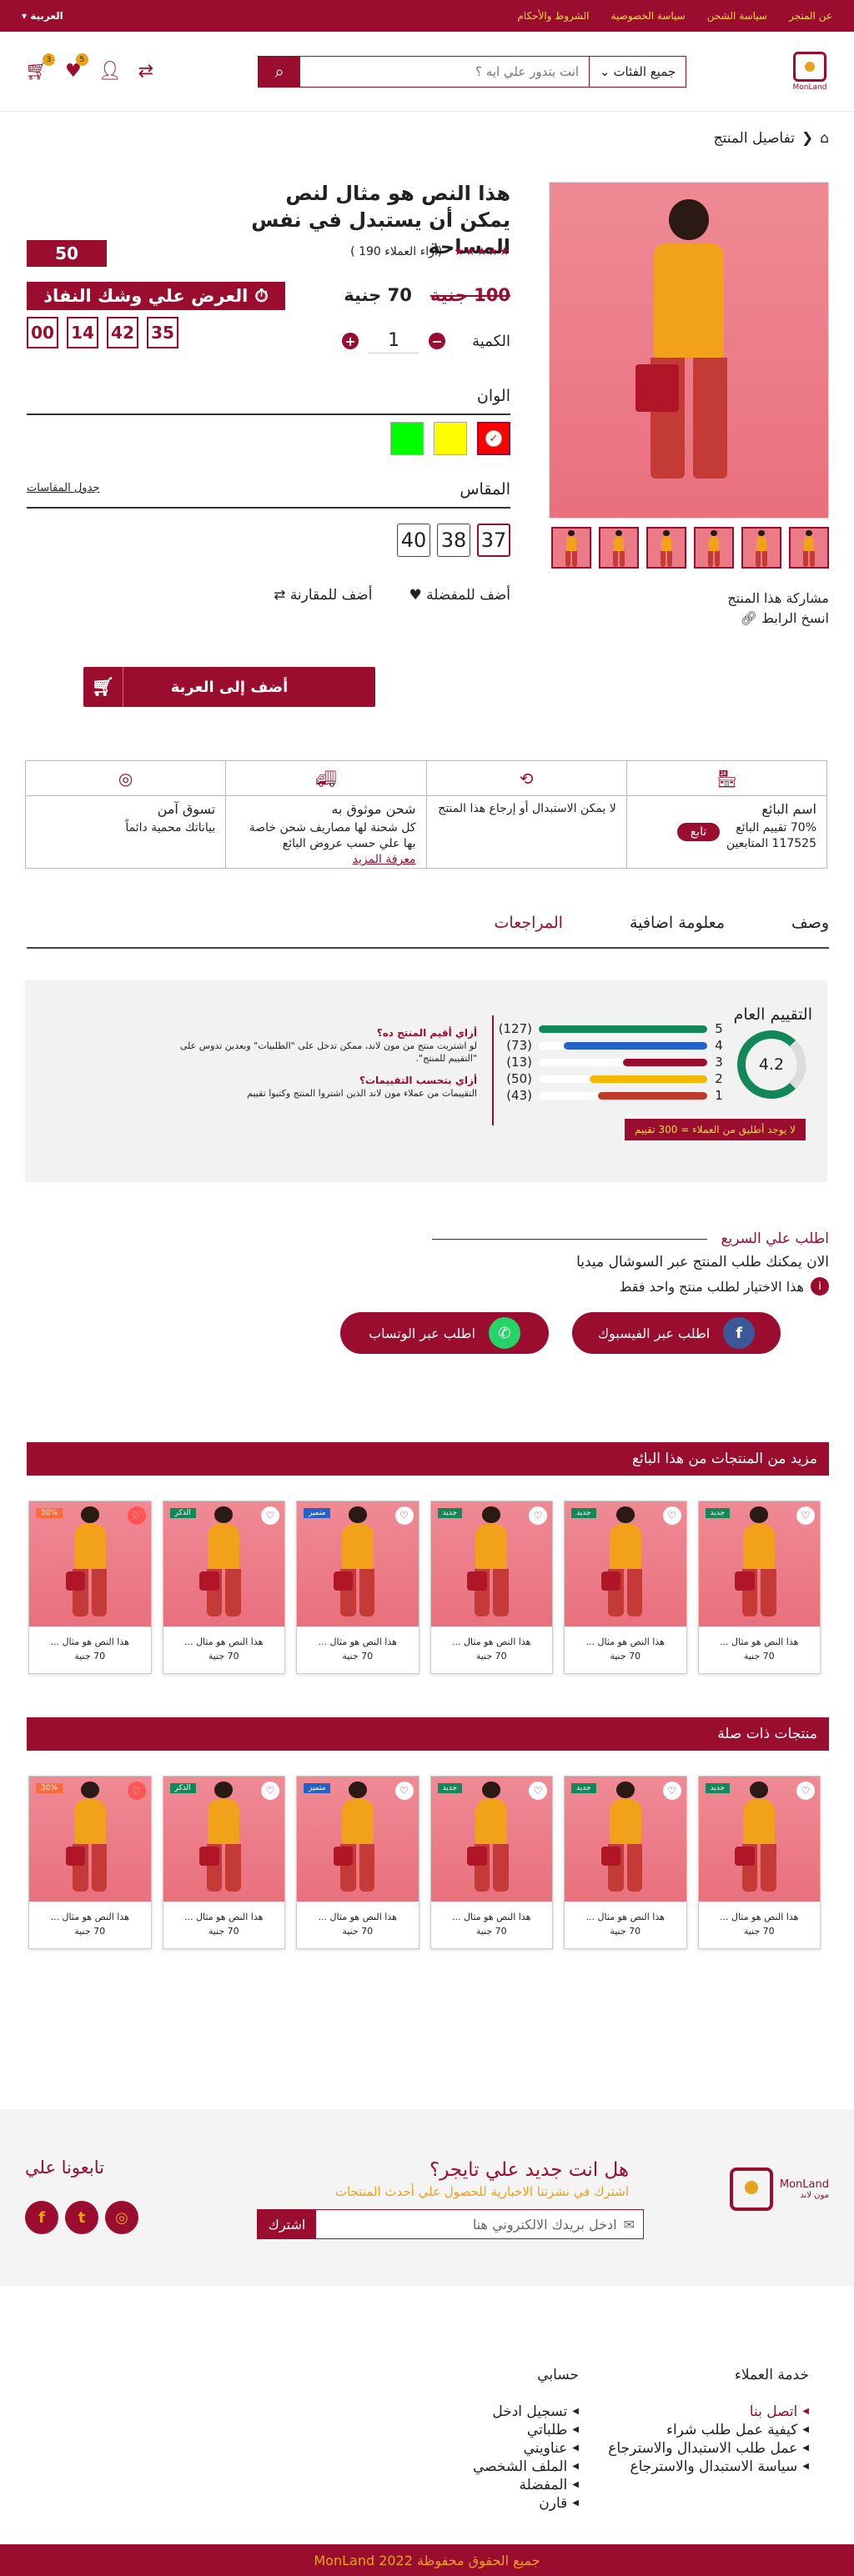 This screenshot has height=2576, width=854. Describe the element at coordinates (493, 438) in the screenshot. I see `color-swatch-red: ✓` at that location.